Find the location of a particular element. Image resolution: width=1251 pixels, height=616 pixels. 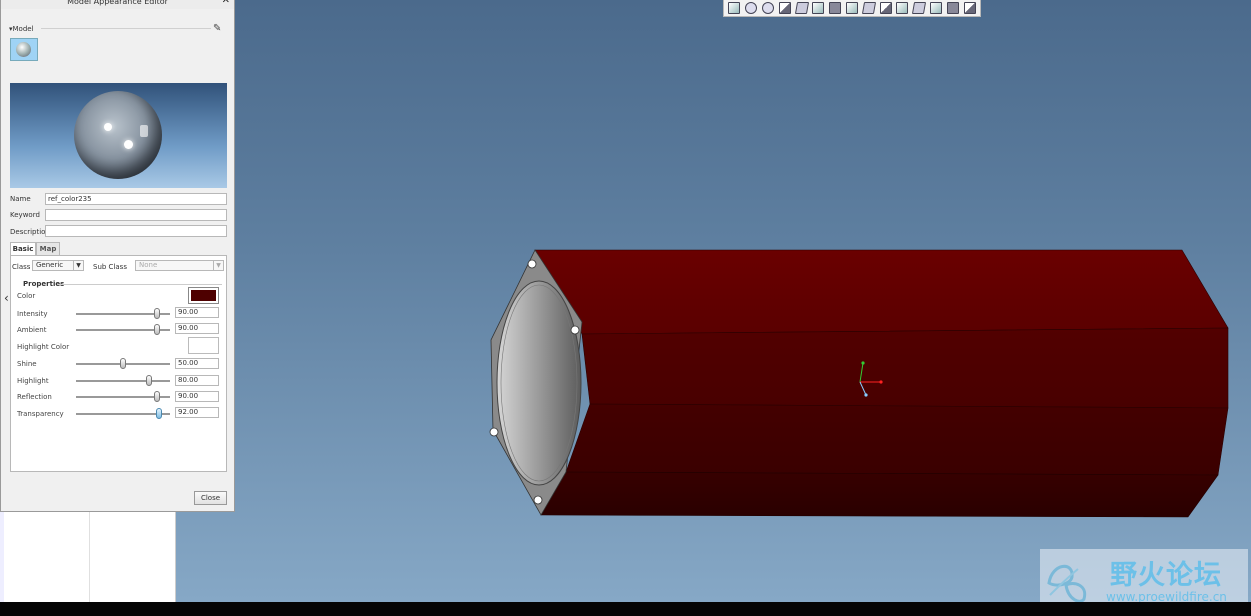

eyedropper-icon: ✎ is located at coordinates (217, 28).